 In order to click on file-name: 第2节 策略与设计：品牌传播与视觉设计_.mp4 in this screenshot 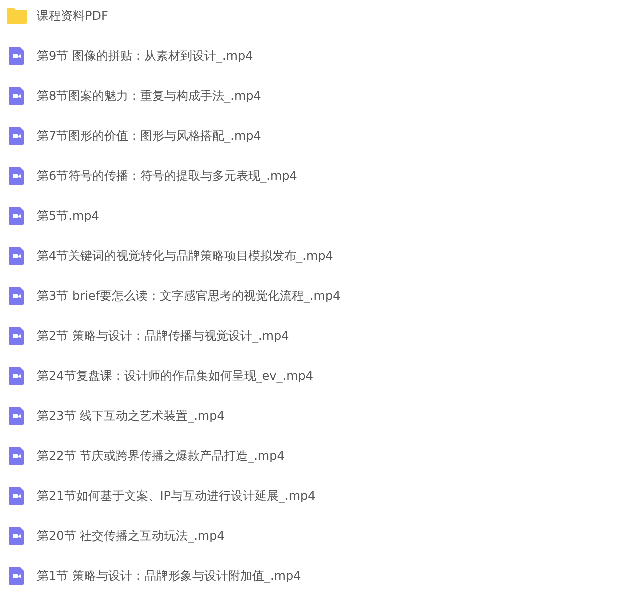, I will do `click(163, 336)`.